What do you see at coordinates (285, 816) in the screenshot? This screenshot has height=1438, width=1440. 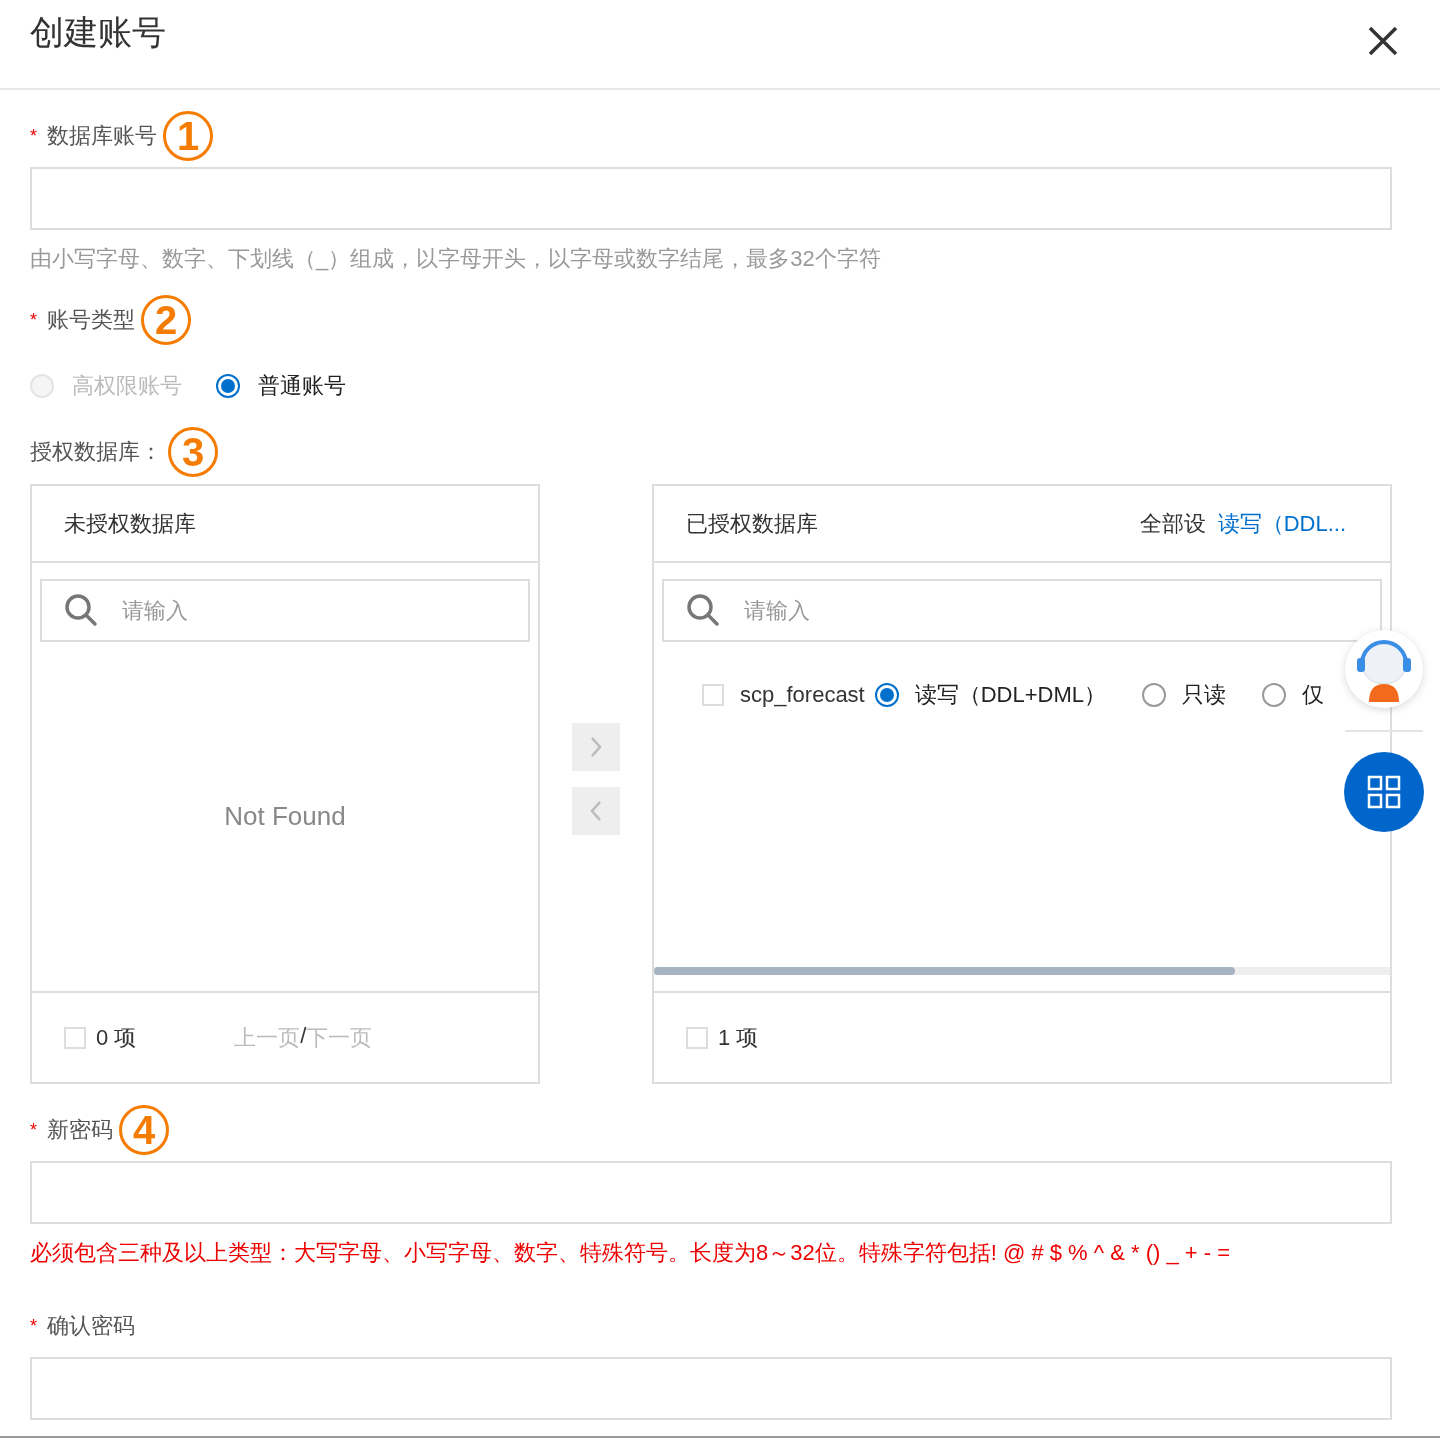 I see `empty-message: Not Found` at bounding box center [285, 816].